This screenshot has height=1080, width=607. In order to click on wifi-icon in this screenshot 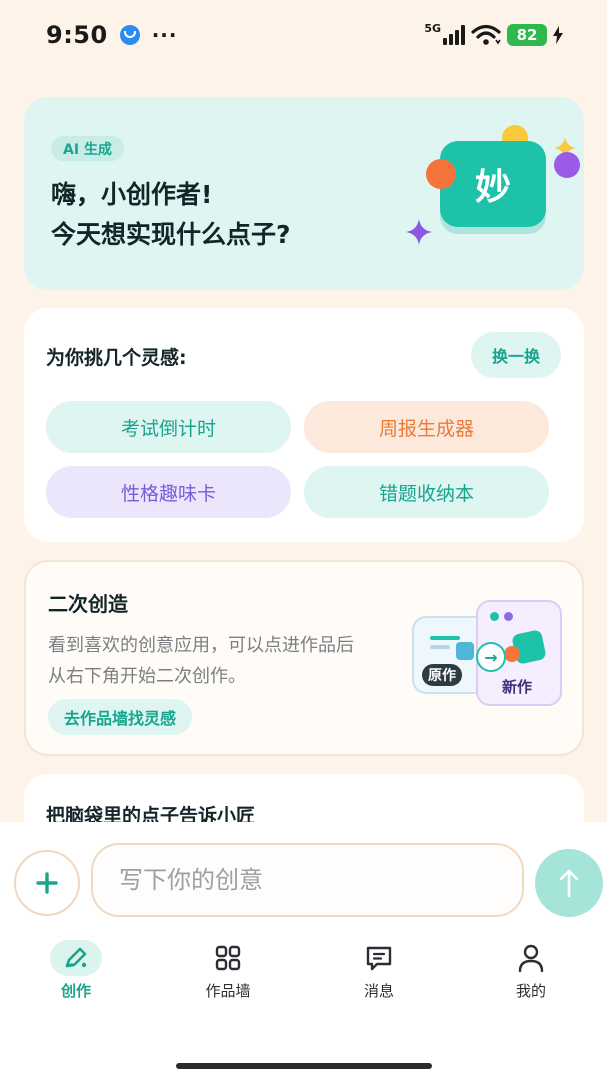, I will do `click(486, 34)`.